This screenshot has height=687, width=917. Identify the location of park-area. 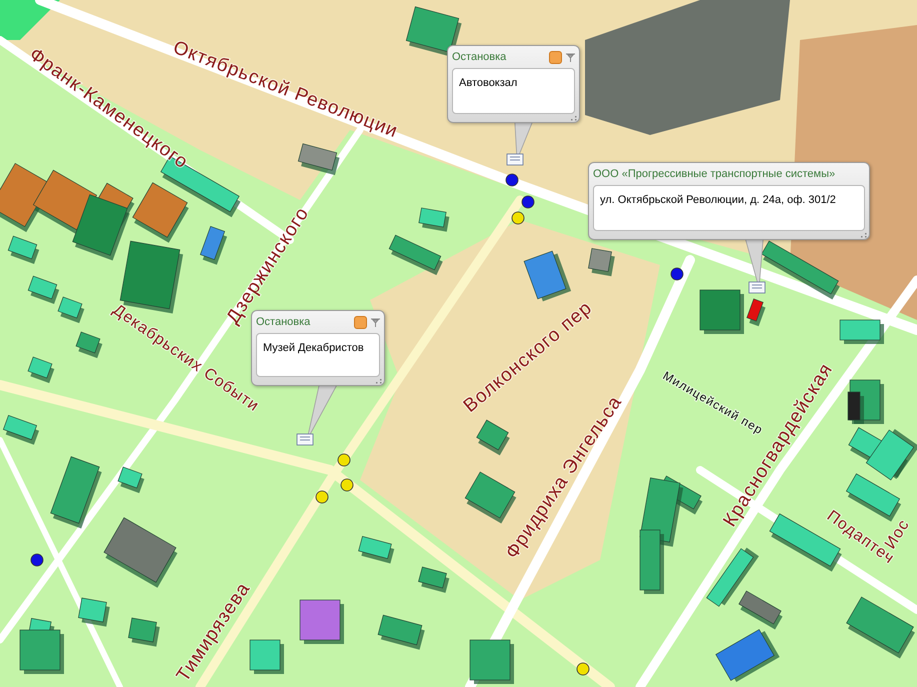
(30, 20).